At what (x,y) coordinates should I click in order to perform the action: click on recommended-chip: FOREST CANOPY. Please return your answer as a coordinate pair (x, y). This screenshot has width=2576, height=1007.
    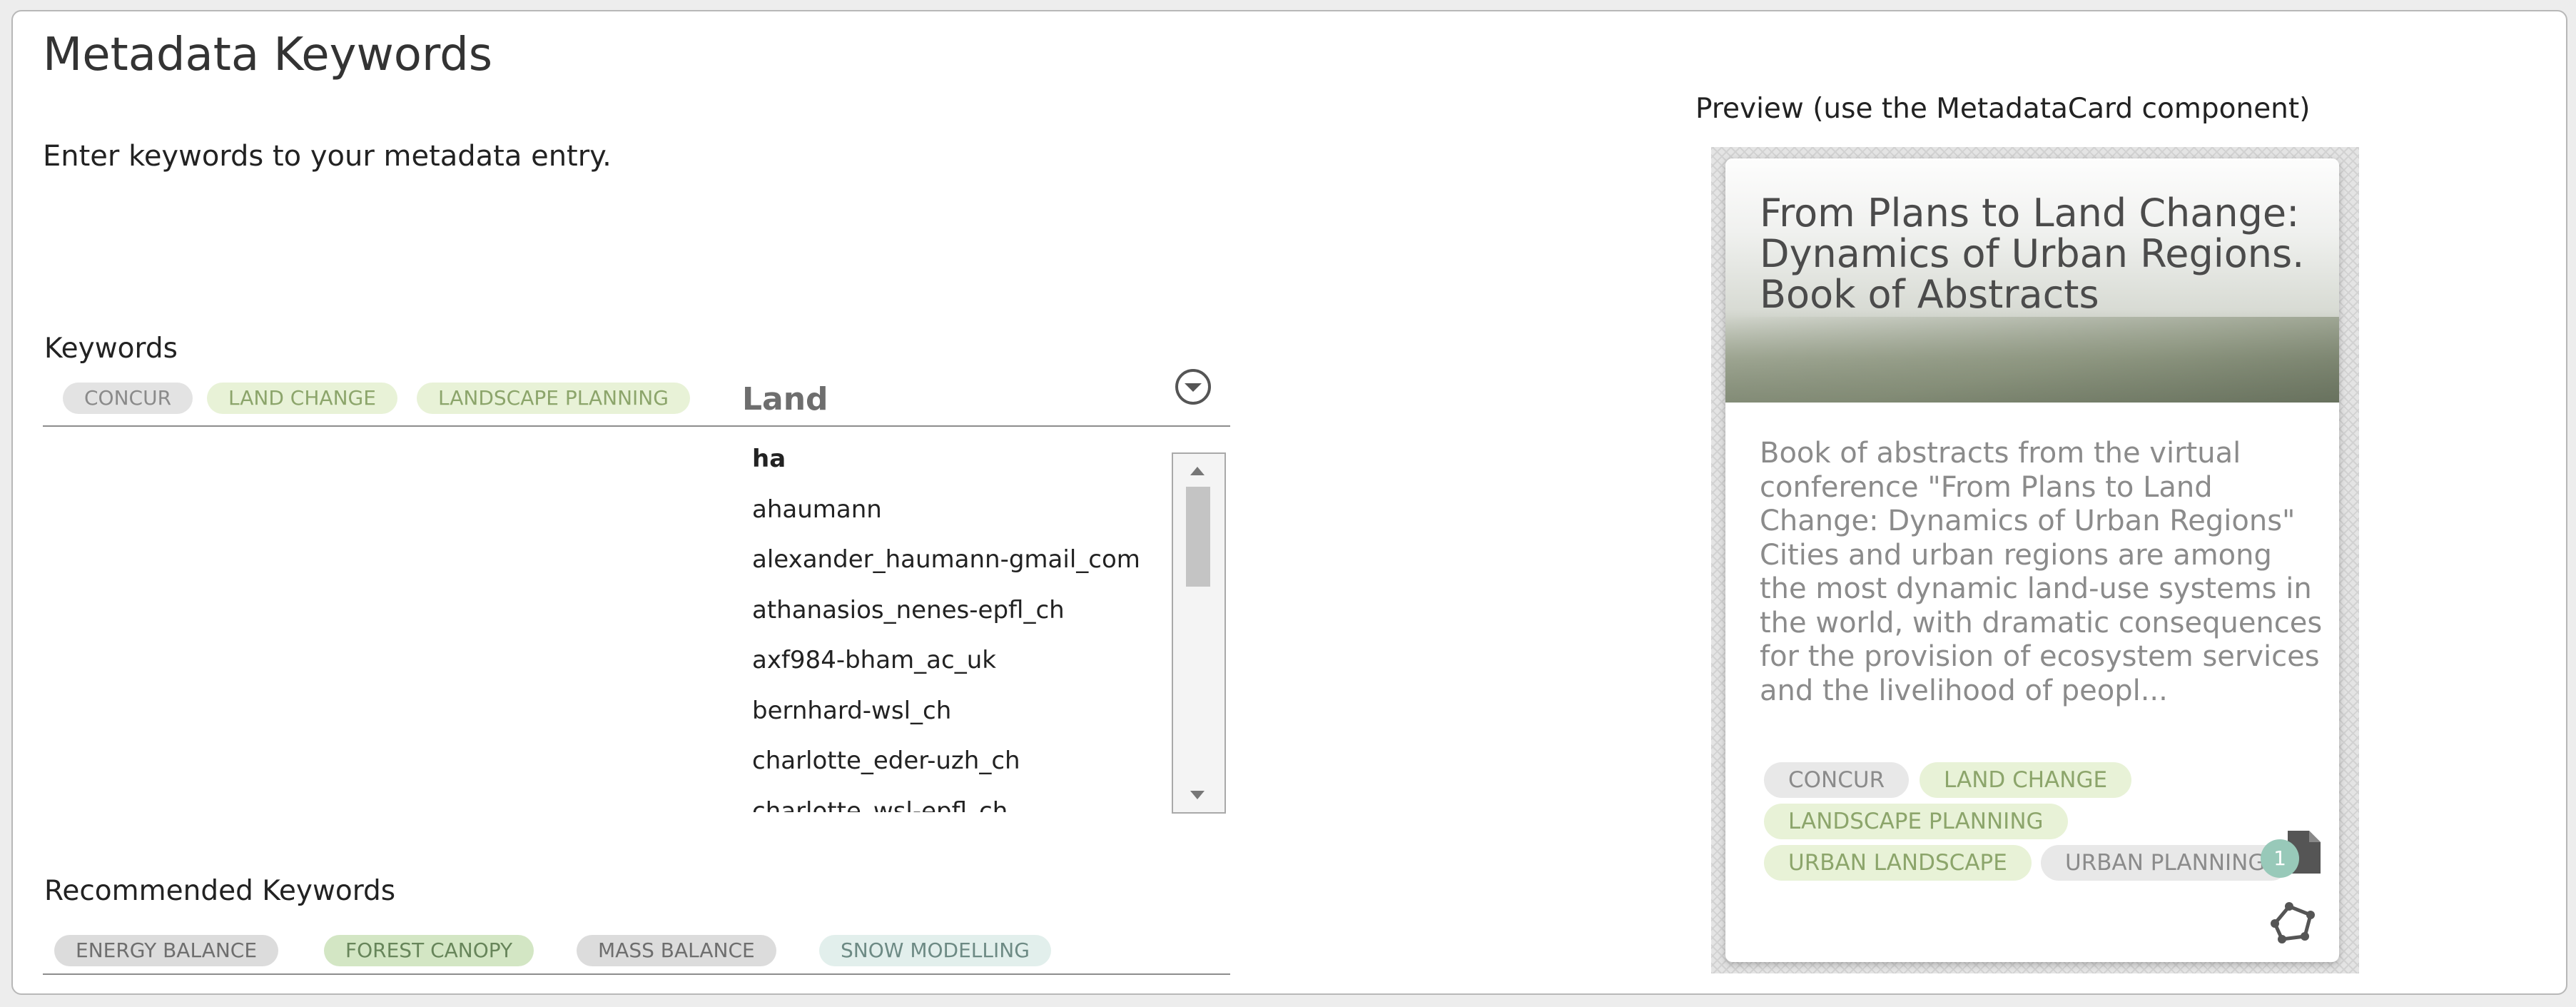
    Looking at the image, I should click on (429, 950).